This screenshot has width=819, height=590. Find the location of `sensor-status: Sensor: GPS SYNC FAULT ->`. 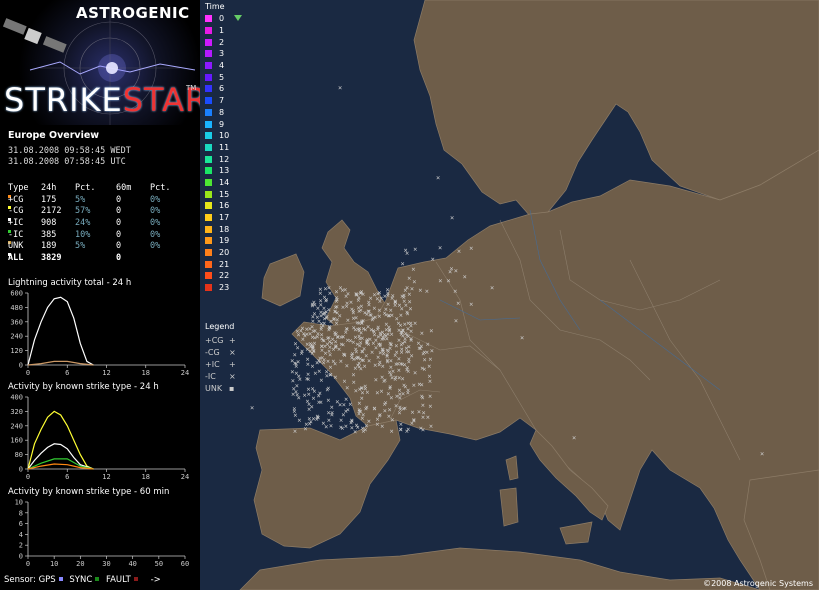

sensor-status: Sensor: GPS SYNC FAULT -> is located at coordinates (82, 580).